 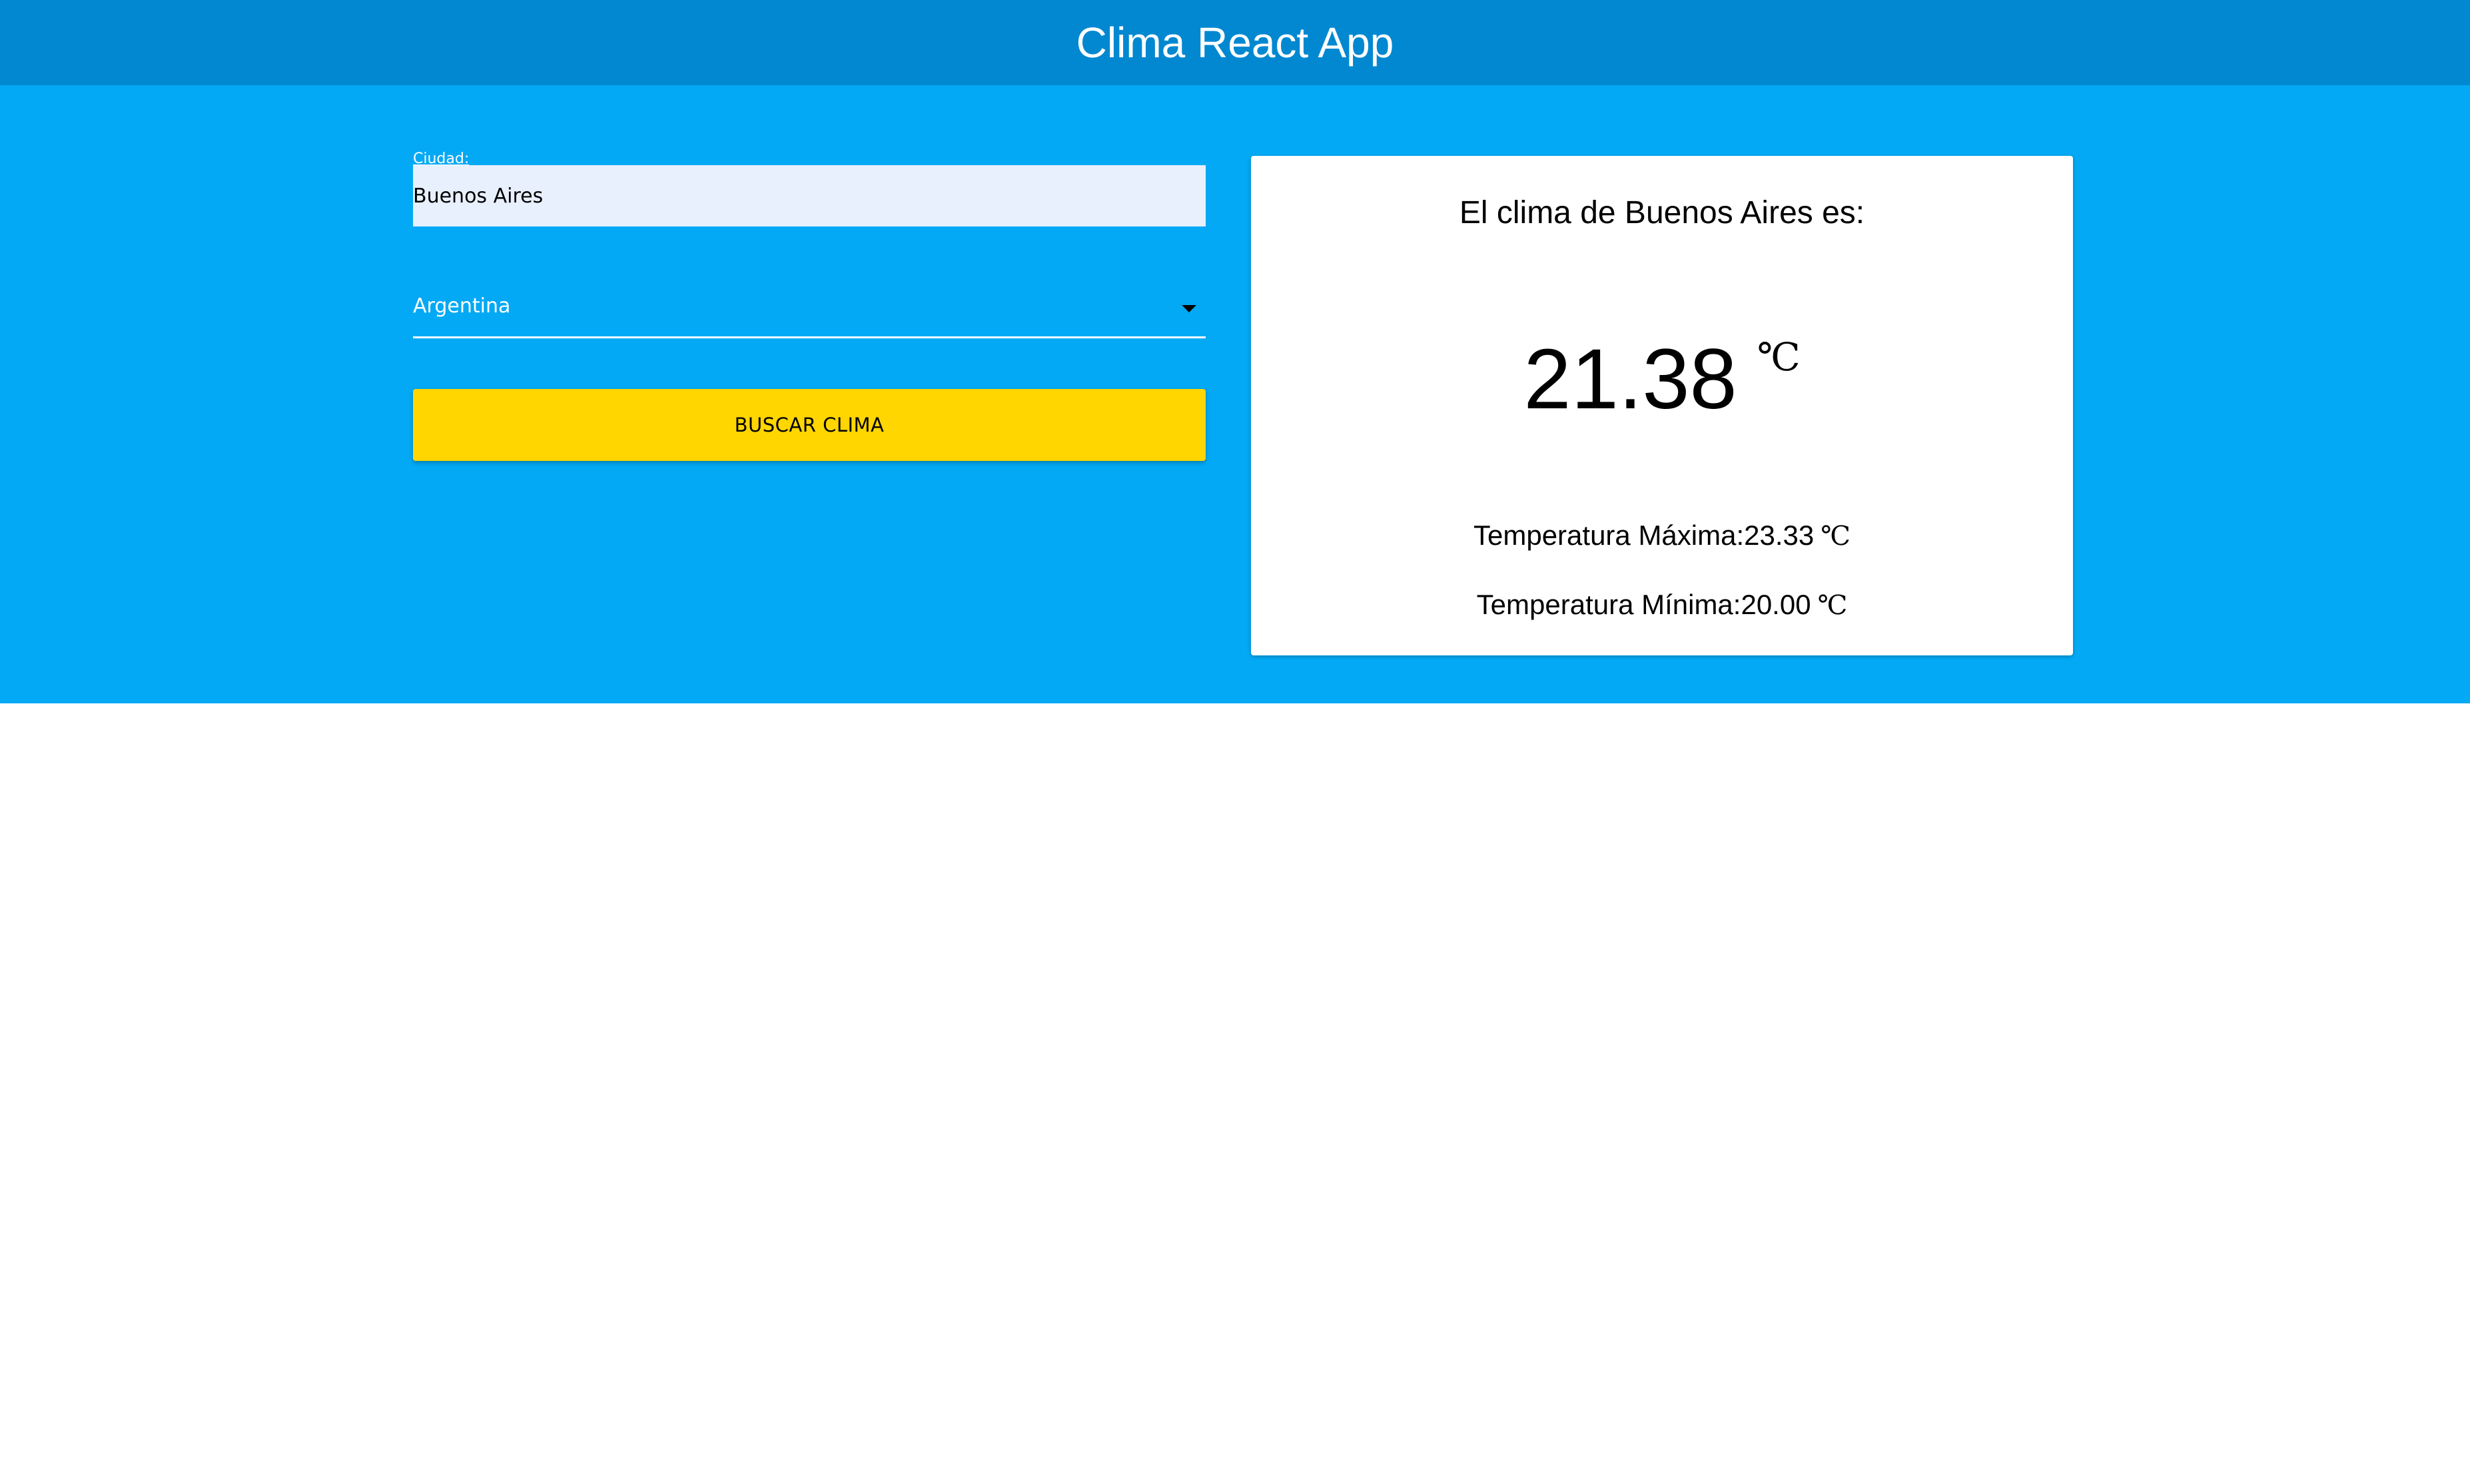 What do you see at coordinates (1836, 536) in the screenshot?
I see `max-temperature-unit: ℃` at bounding box center [1836, 536].